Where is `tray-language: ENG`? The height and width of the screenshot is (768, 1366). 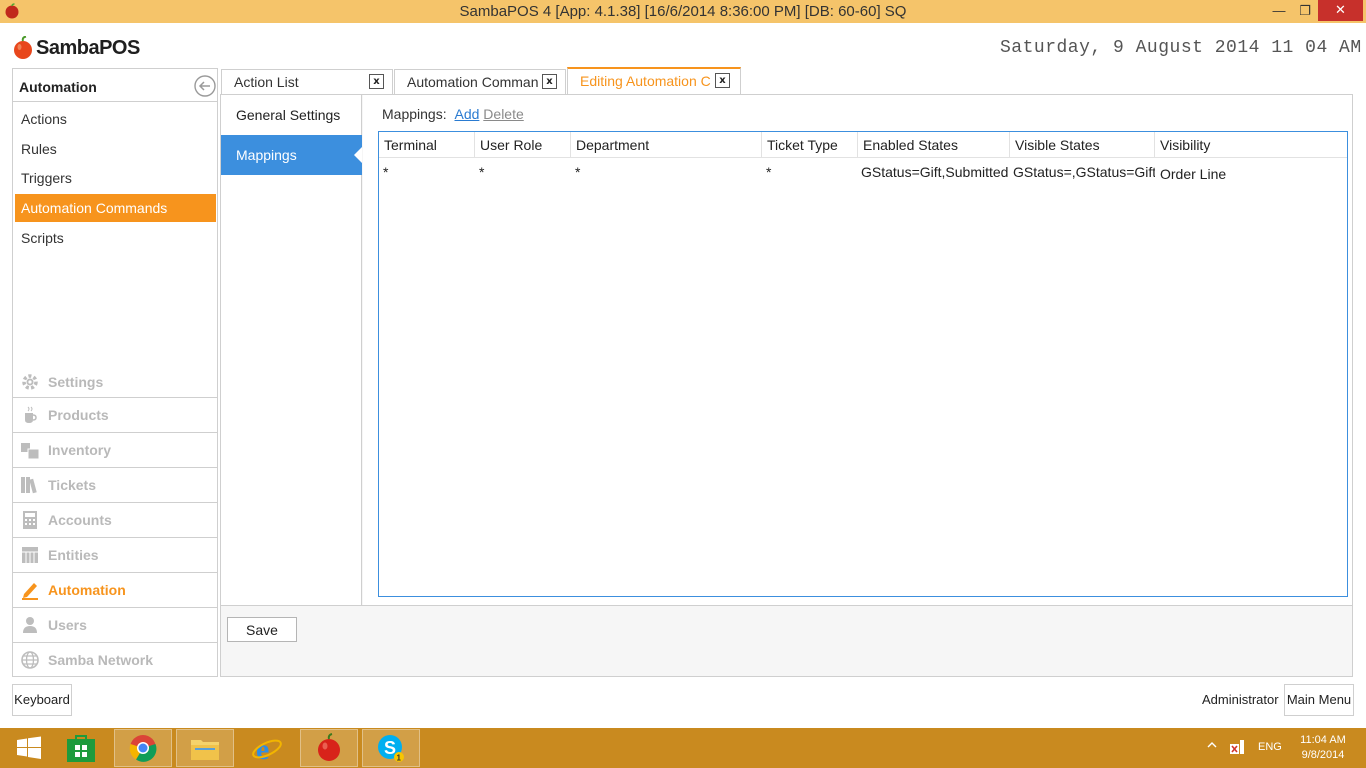
tray-language: ENG is located at coordinates (1270, 747).